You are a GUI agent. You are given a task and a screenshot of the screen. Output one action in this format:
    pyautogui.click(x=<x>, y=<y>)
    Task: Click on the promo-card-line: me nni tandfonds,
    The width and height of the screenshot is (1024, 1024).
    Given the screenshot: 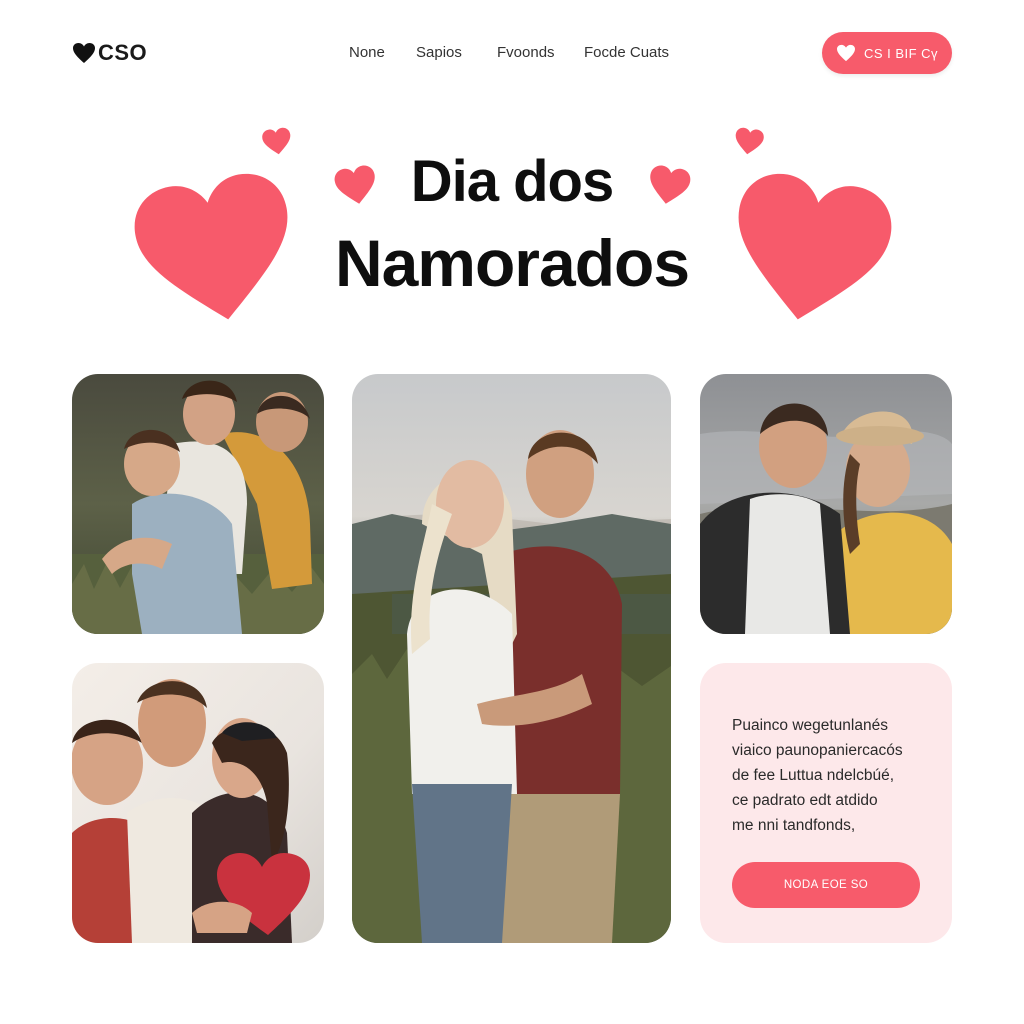 What is the action you would take?
    pyautogui.click(x=794, y=825)
    